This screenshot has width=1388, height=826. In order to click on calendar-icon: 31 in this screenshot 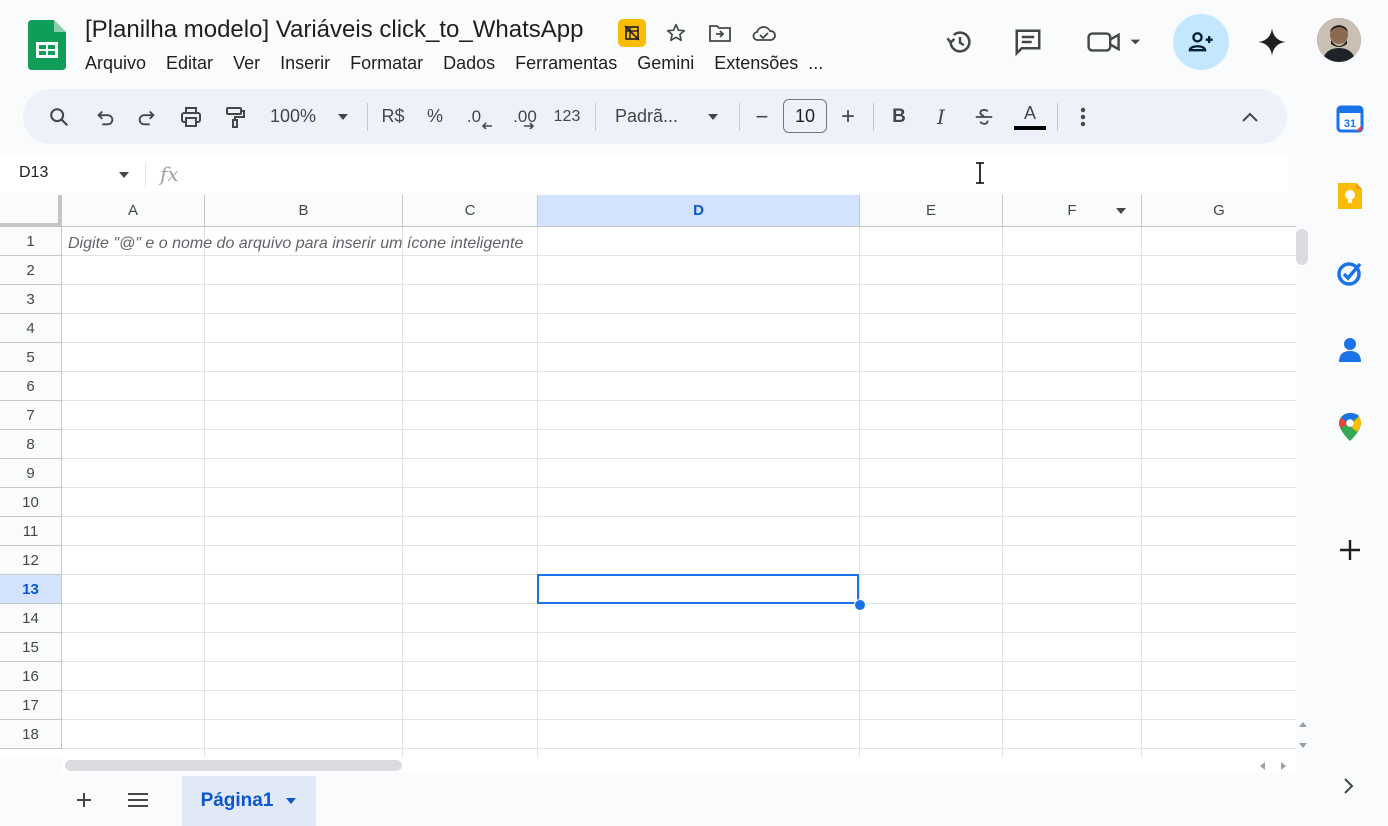, I will do `click(1350, 119)`.